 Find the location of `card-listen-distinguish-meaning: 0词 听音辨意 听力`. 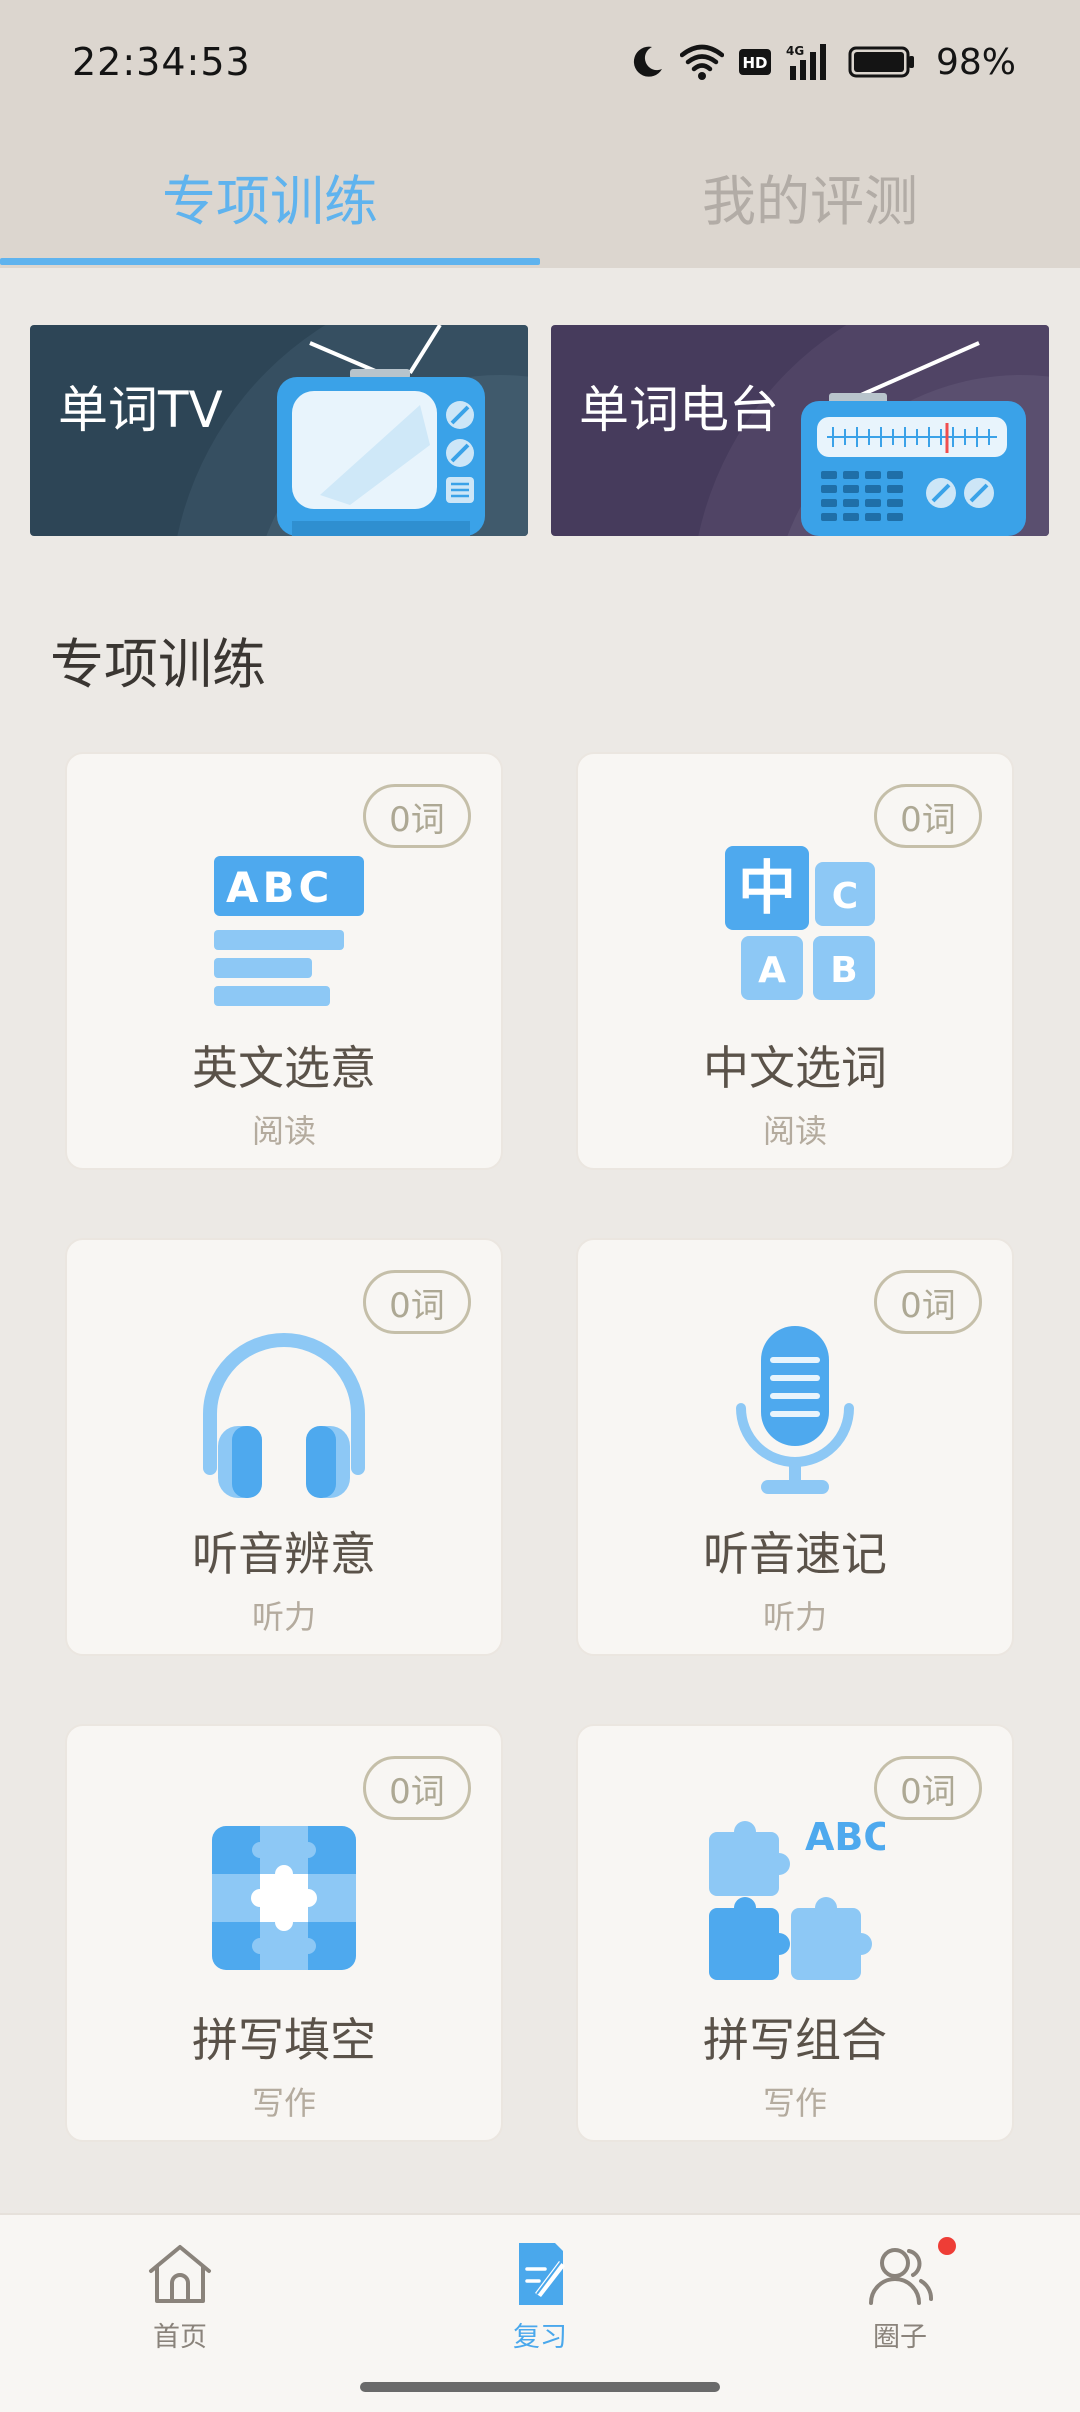

card-listen-distinguish-meaning: 0词 听音辨意 听力 is located at coordinates (284, 1447).